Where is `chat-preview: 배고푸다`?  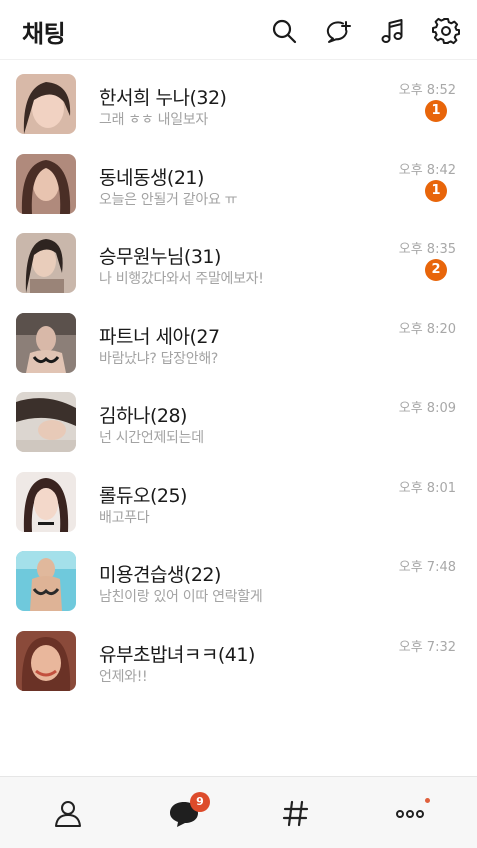 chat-preview: 배고푸다 is located at coordinates (124, 517).